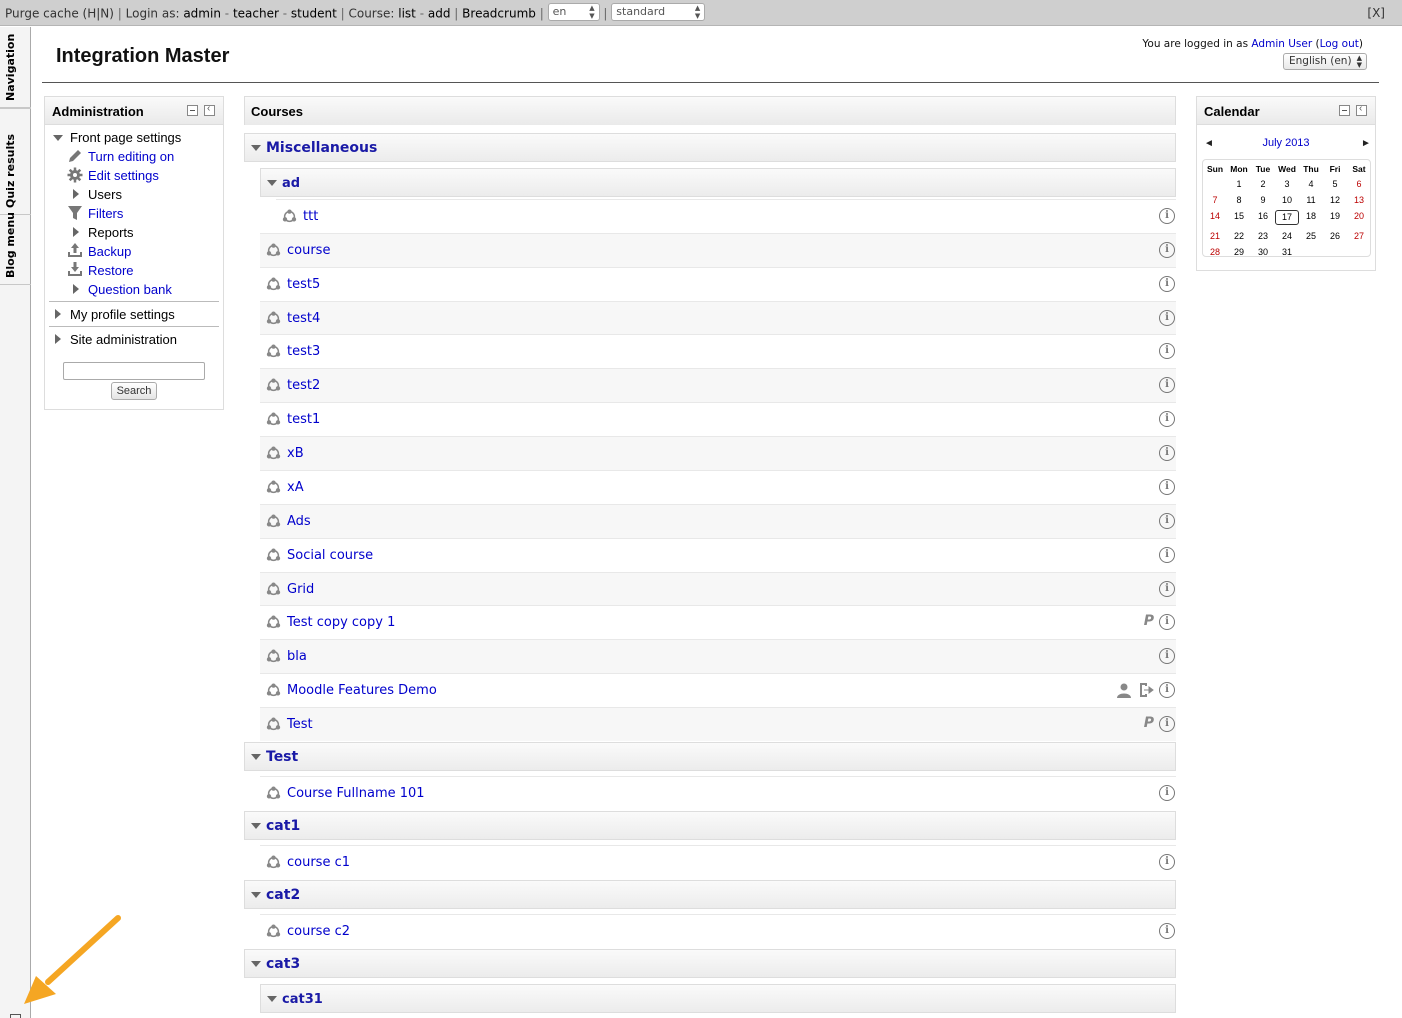 The height and width of the screenshot is (1018, 1402). Describe the element at coordinates (295, 487) in the screenshot. I see `course-link: xA` at that location.